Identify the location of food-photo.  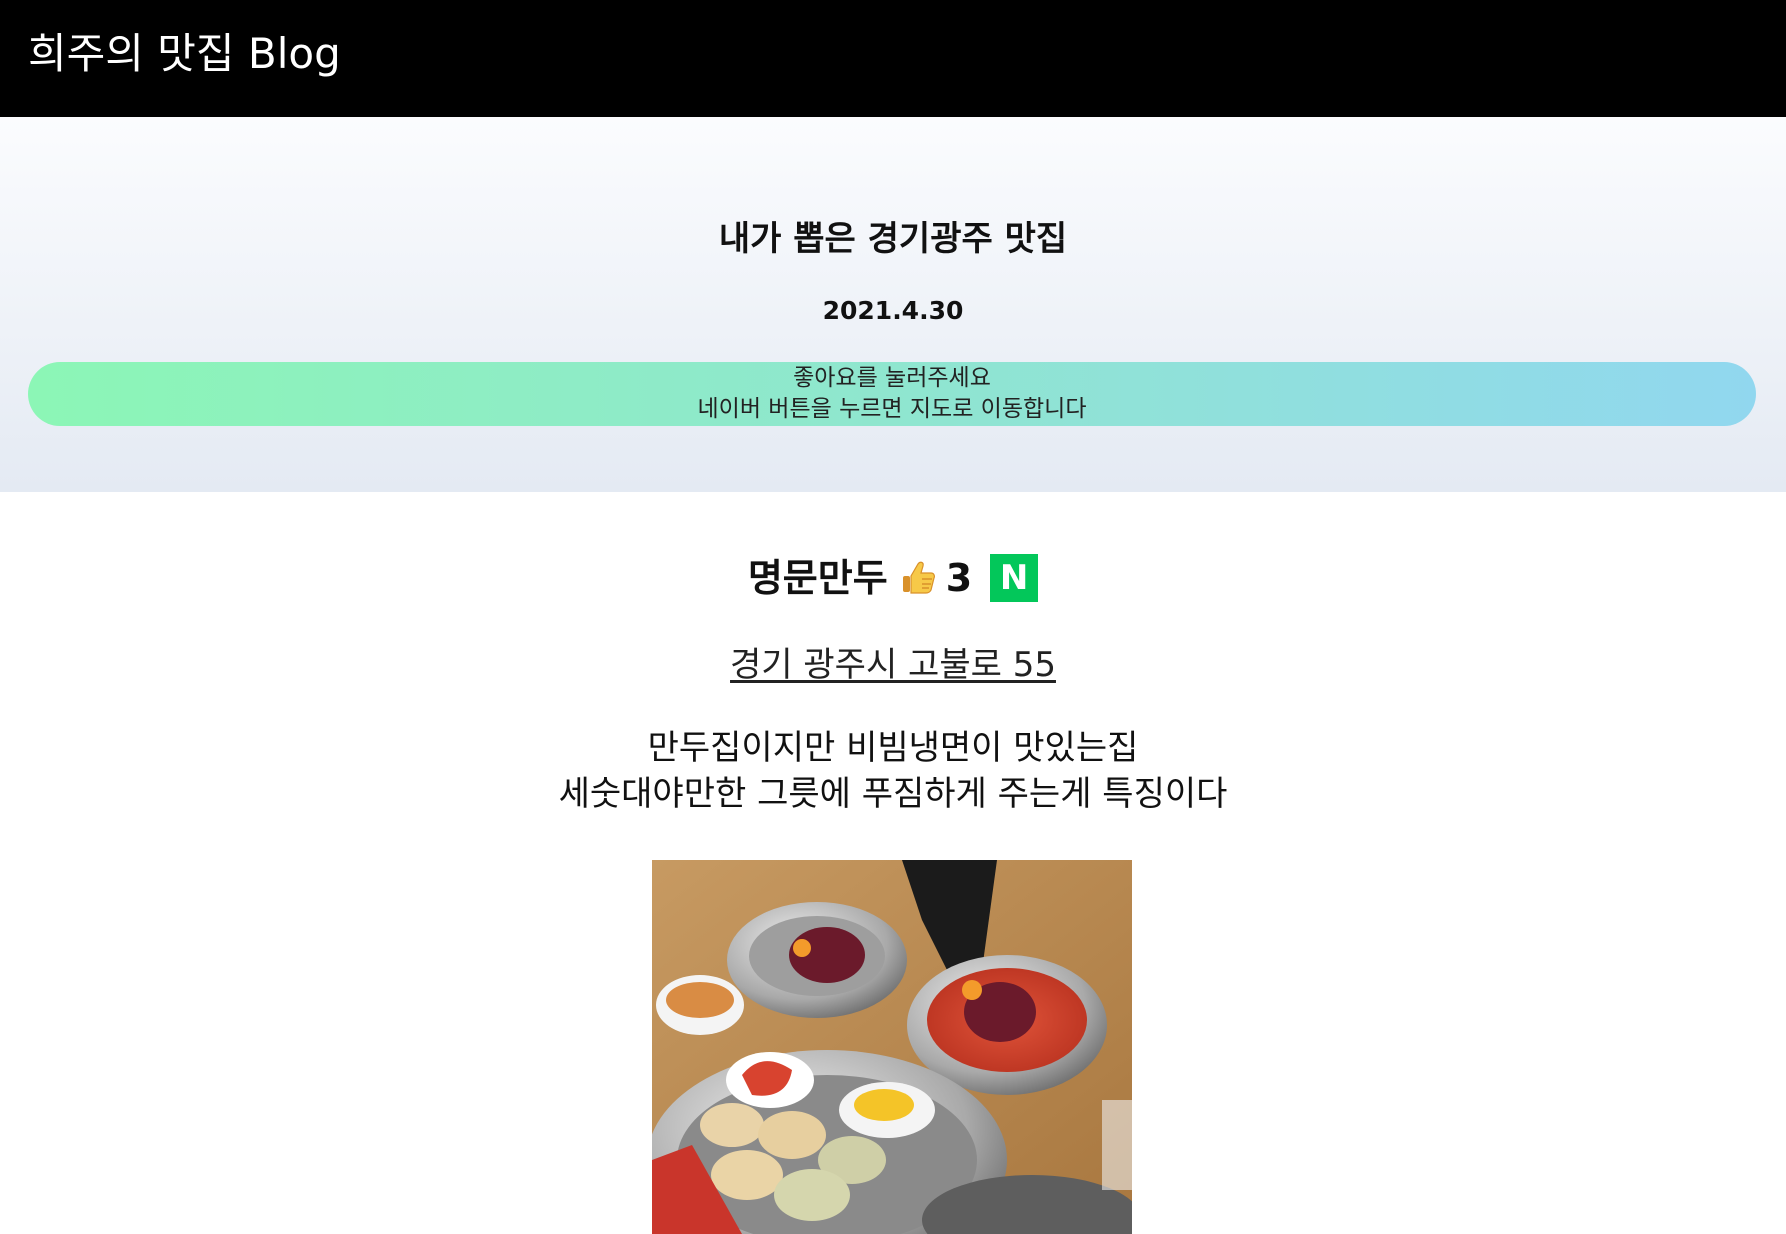
(892, 1047).